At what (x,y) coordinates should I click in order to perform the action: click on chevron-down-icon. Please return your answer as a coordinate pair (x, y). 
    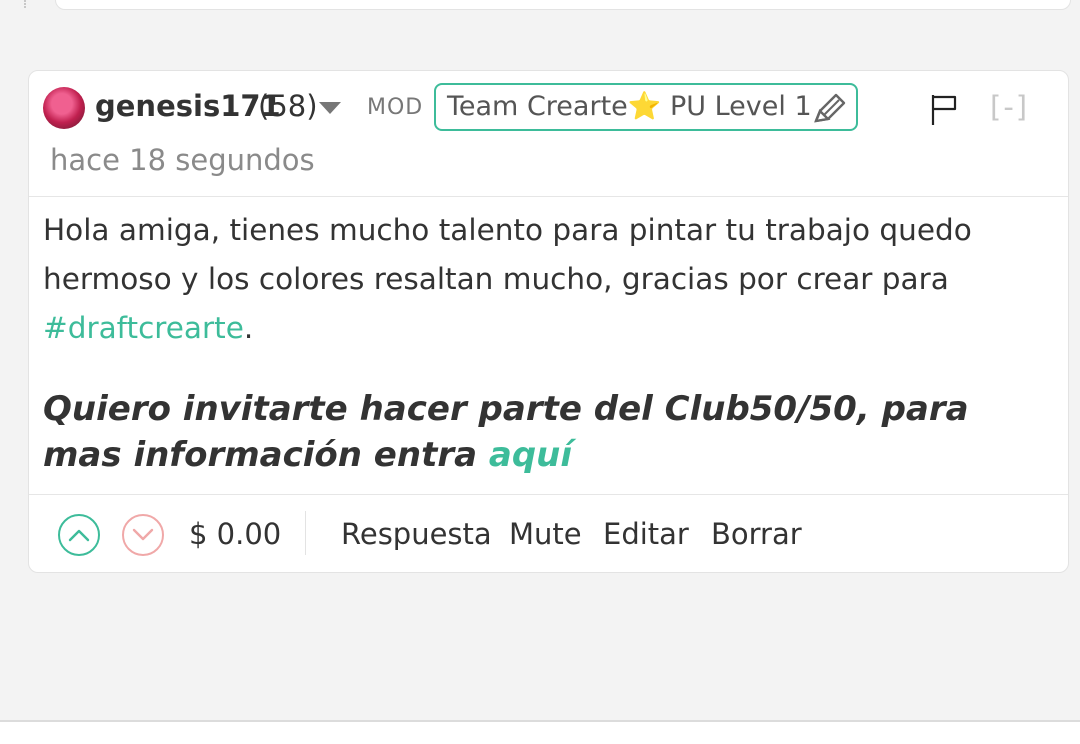
    Looking at the image, I should click on (330, 108).